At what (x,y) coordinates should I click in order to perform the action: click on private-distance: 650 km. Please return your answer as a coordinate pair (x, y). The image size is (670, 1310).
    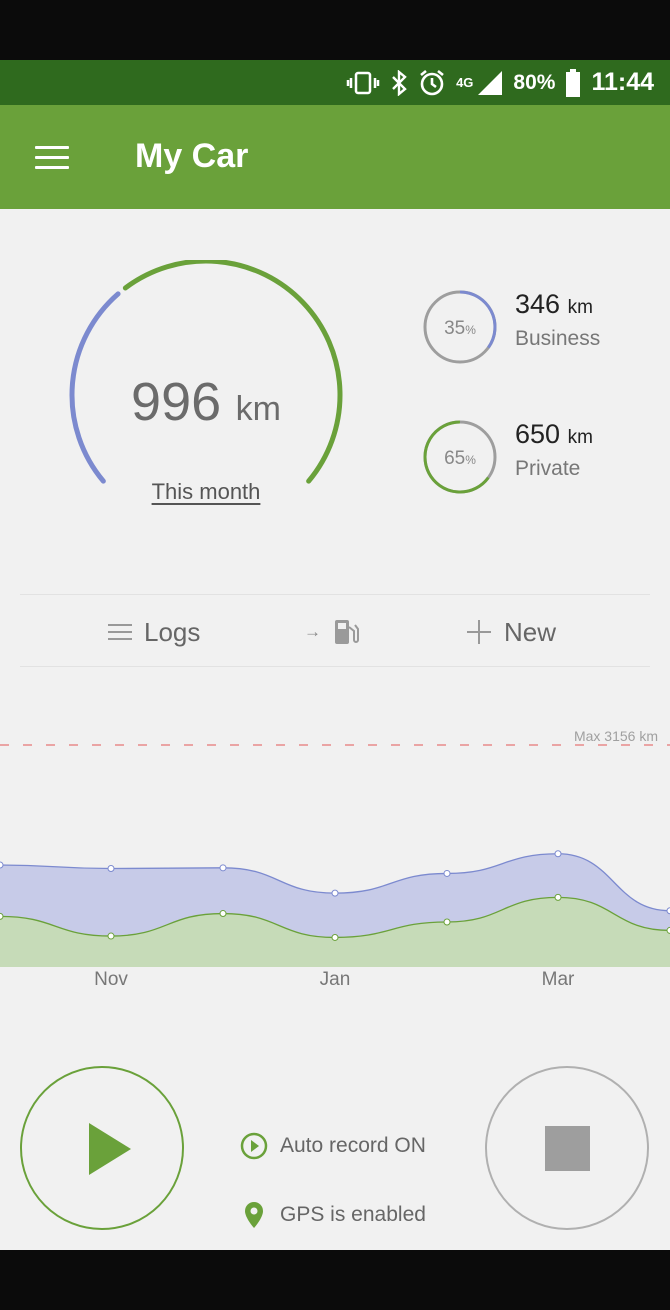
    Looking at the image, I should click on (554, 434).